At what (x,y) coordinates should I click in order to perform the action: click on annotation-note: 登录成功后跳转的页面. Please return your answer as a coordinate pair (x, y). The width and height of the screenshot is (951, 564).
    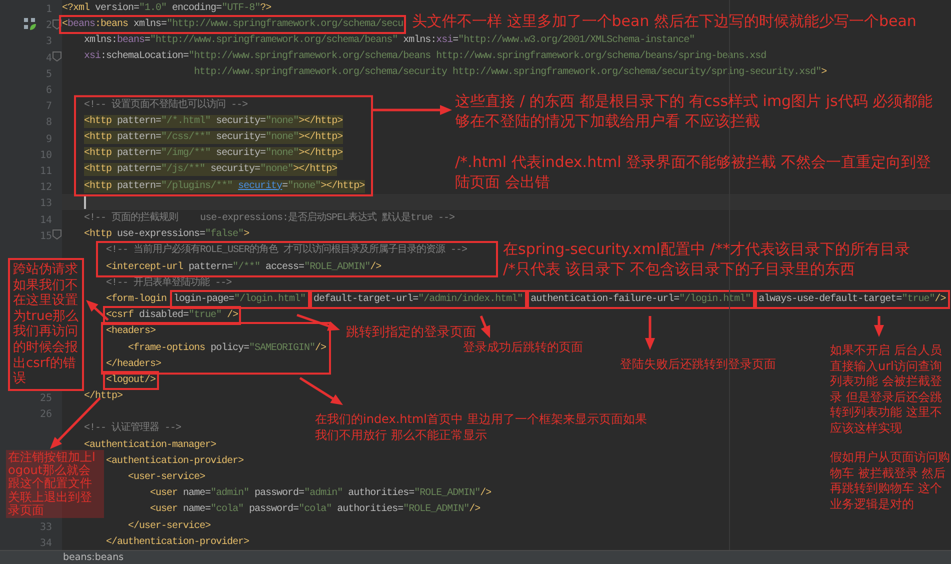
    Looking at the image, I should click on (523, 348).